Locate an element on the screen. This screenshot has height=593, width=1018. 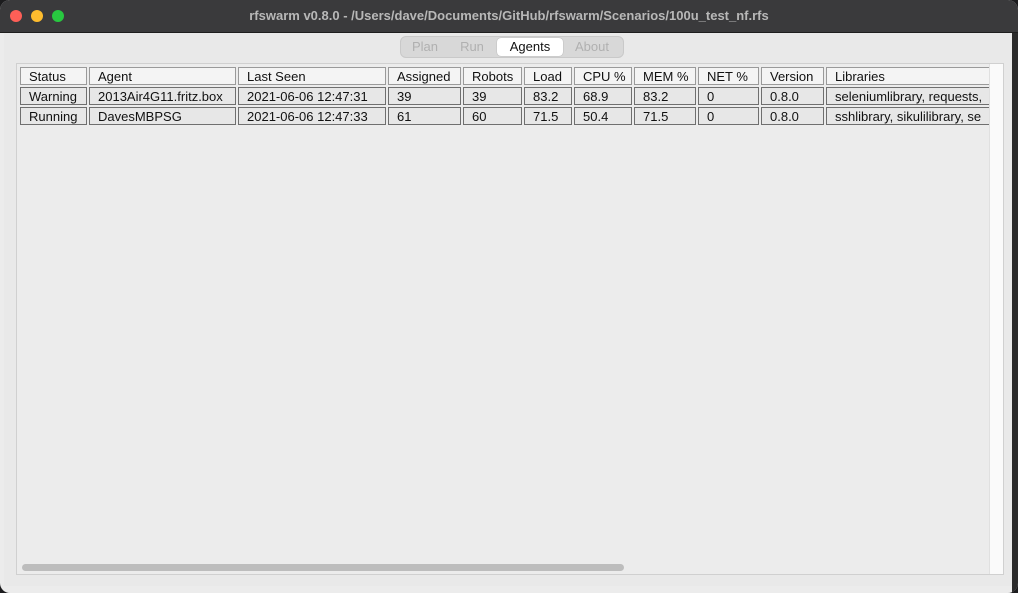
cell-agent: 2013Air4G11.fritz.box is located at coordinates (162, 96).